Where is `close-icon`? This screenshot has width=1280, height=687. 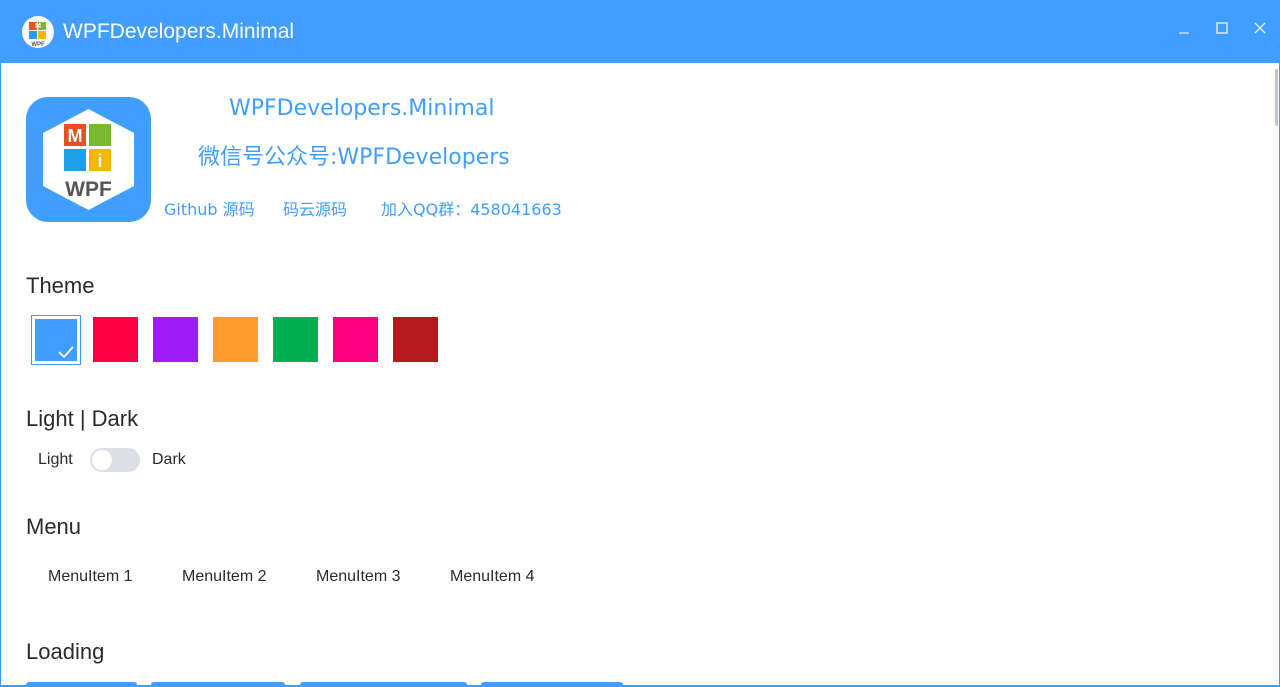 close-icon is located at coordinates (1260, 28).